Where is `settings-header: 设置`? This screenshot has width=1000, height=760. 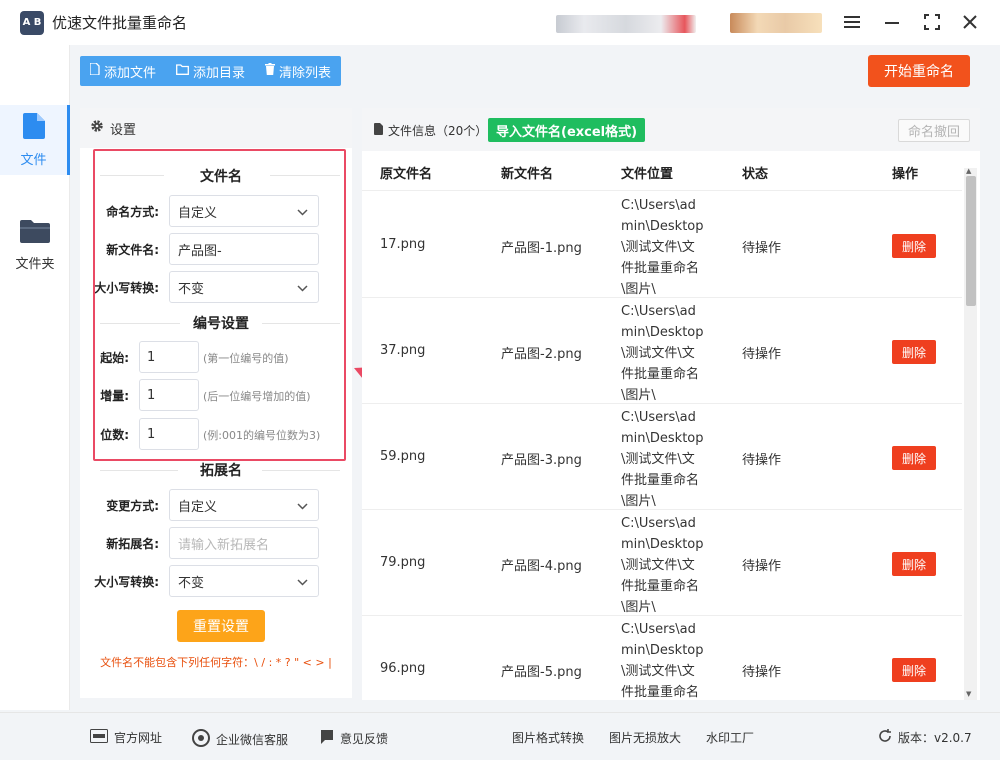 settings-header: 设置 is located at coordinates (216, 128).